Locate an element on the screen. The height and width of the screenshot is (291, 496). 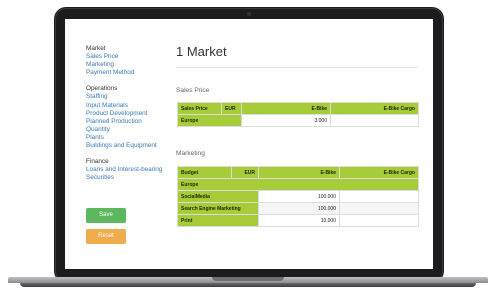
sidebar-item-buildings-equipment: Buildings and Equipment is located at coordinates (127, 146).